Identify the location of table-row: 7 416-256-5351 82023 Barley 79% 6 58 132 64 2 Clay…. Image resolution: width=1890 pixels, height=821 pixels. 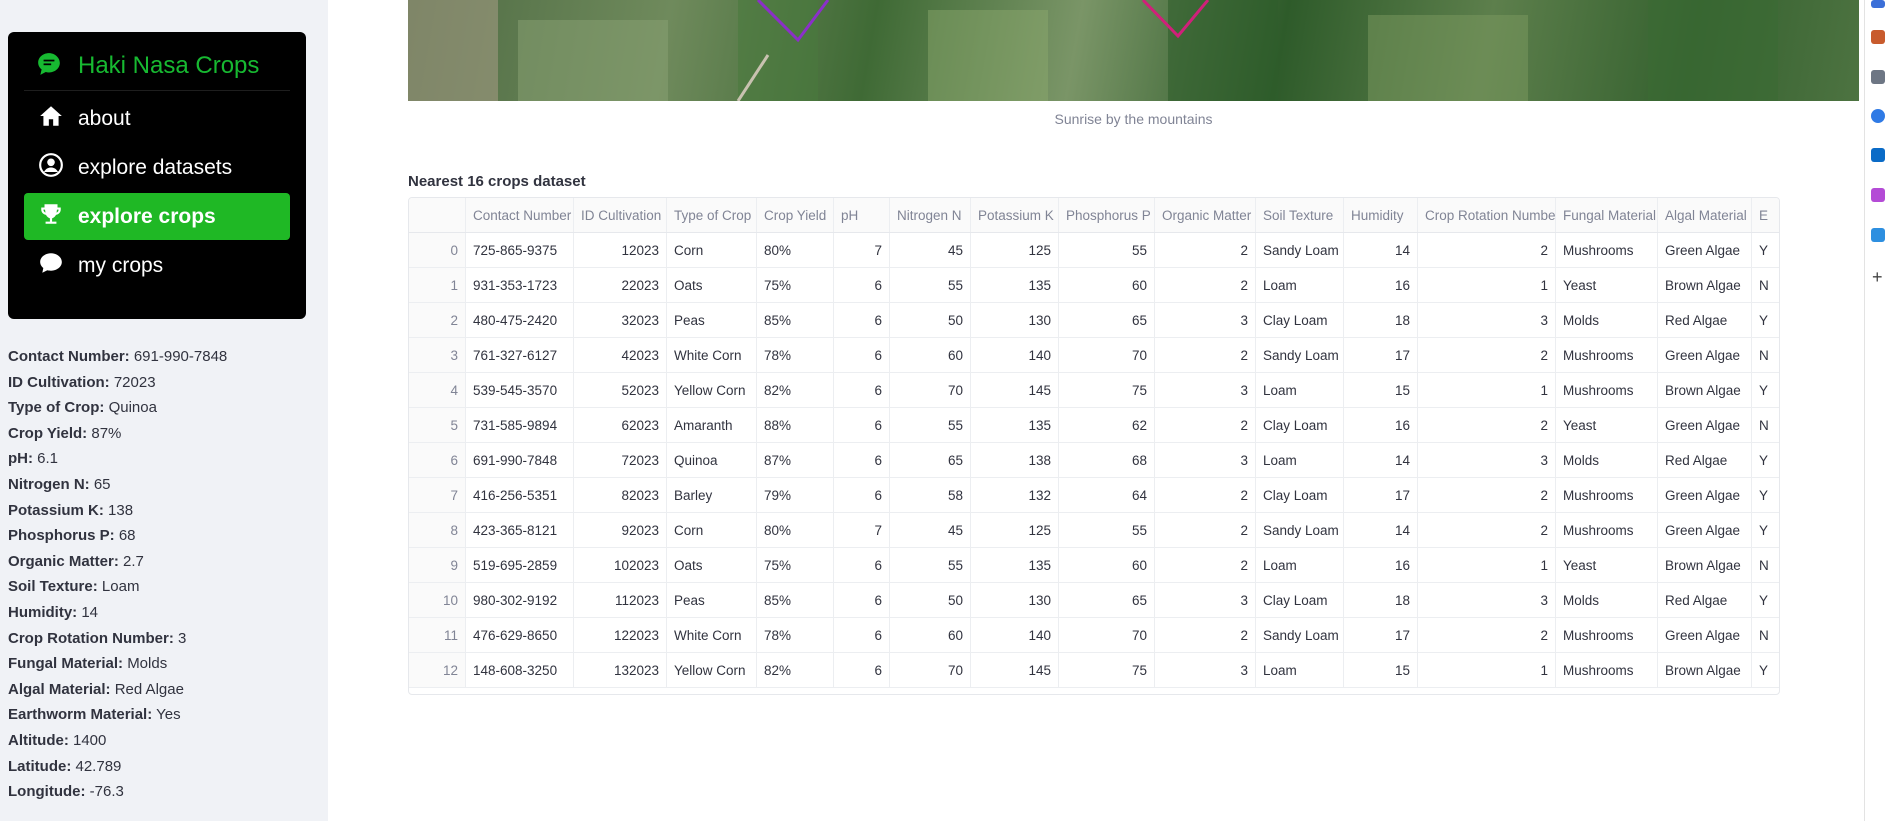
(1094, 495).